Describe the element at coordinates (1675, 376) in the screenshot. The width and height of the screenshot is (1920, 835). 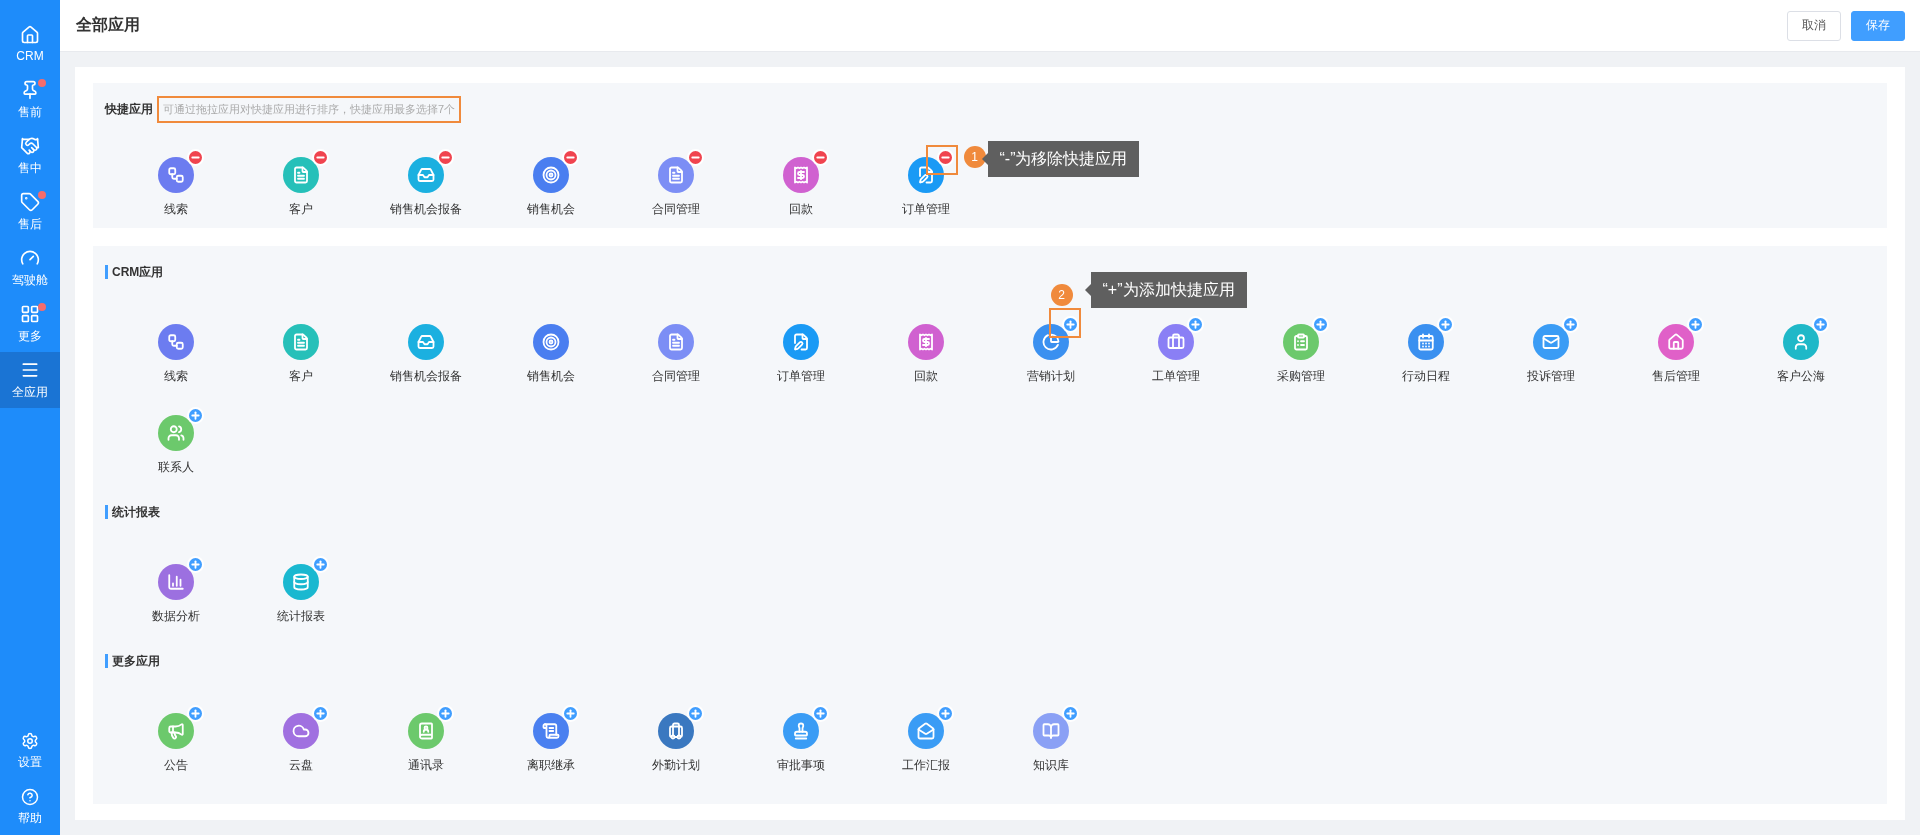
I see `app-label: 售后管理` at that location.